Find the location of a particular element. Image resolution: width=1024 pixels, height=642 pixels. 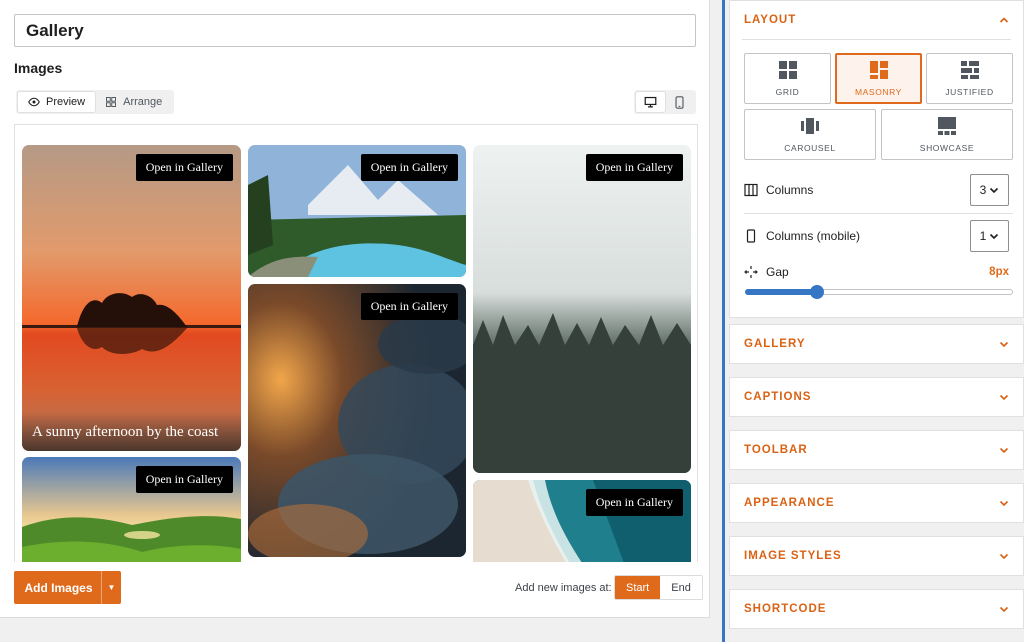

caret-down-icon: ▼ is located at coordinates (111, 587).